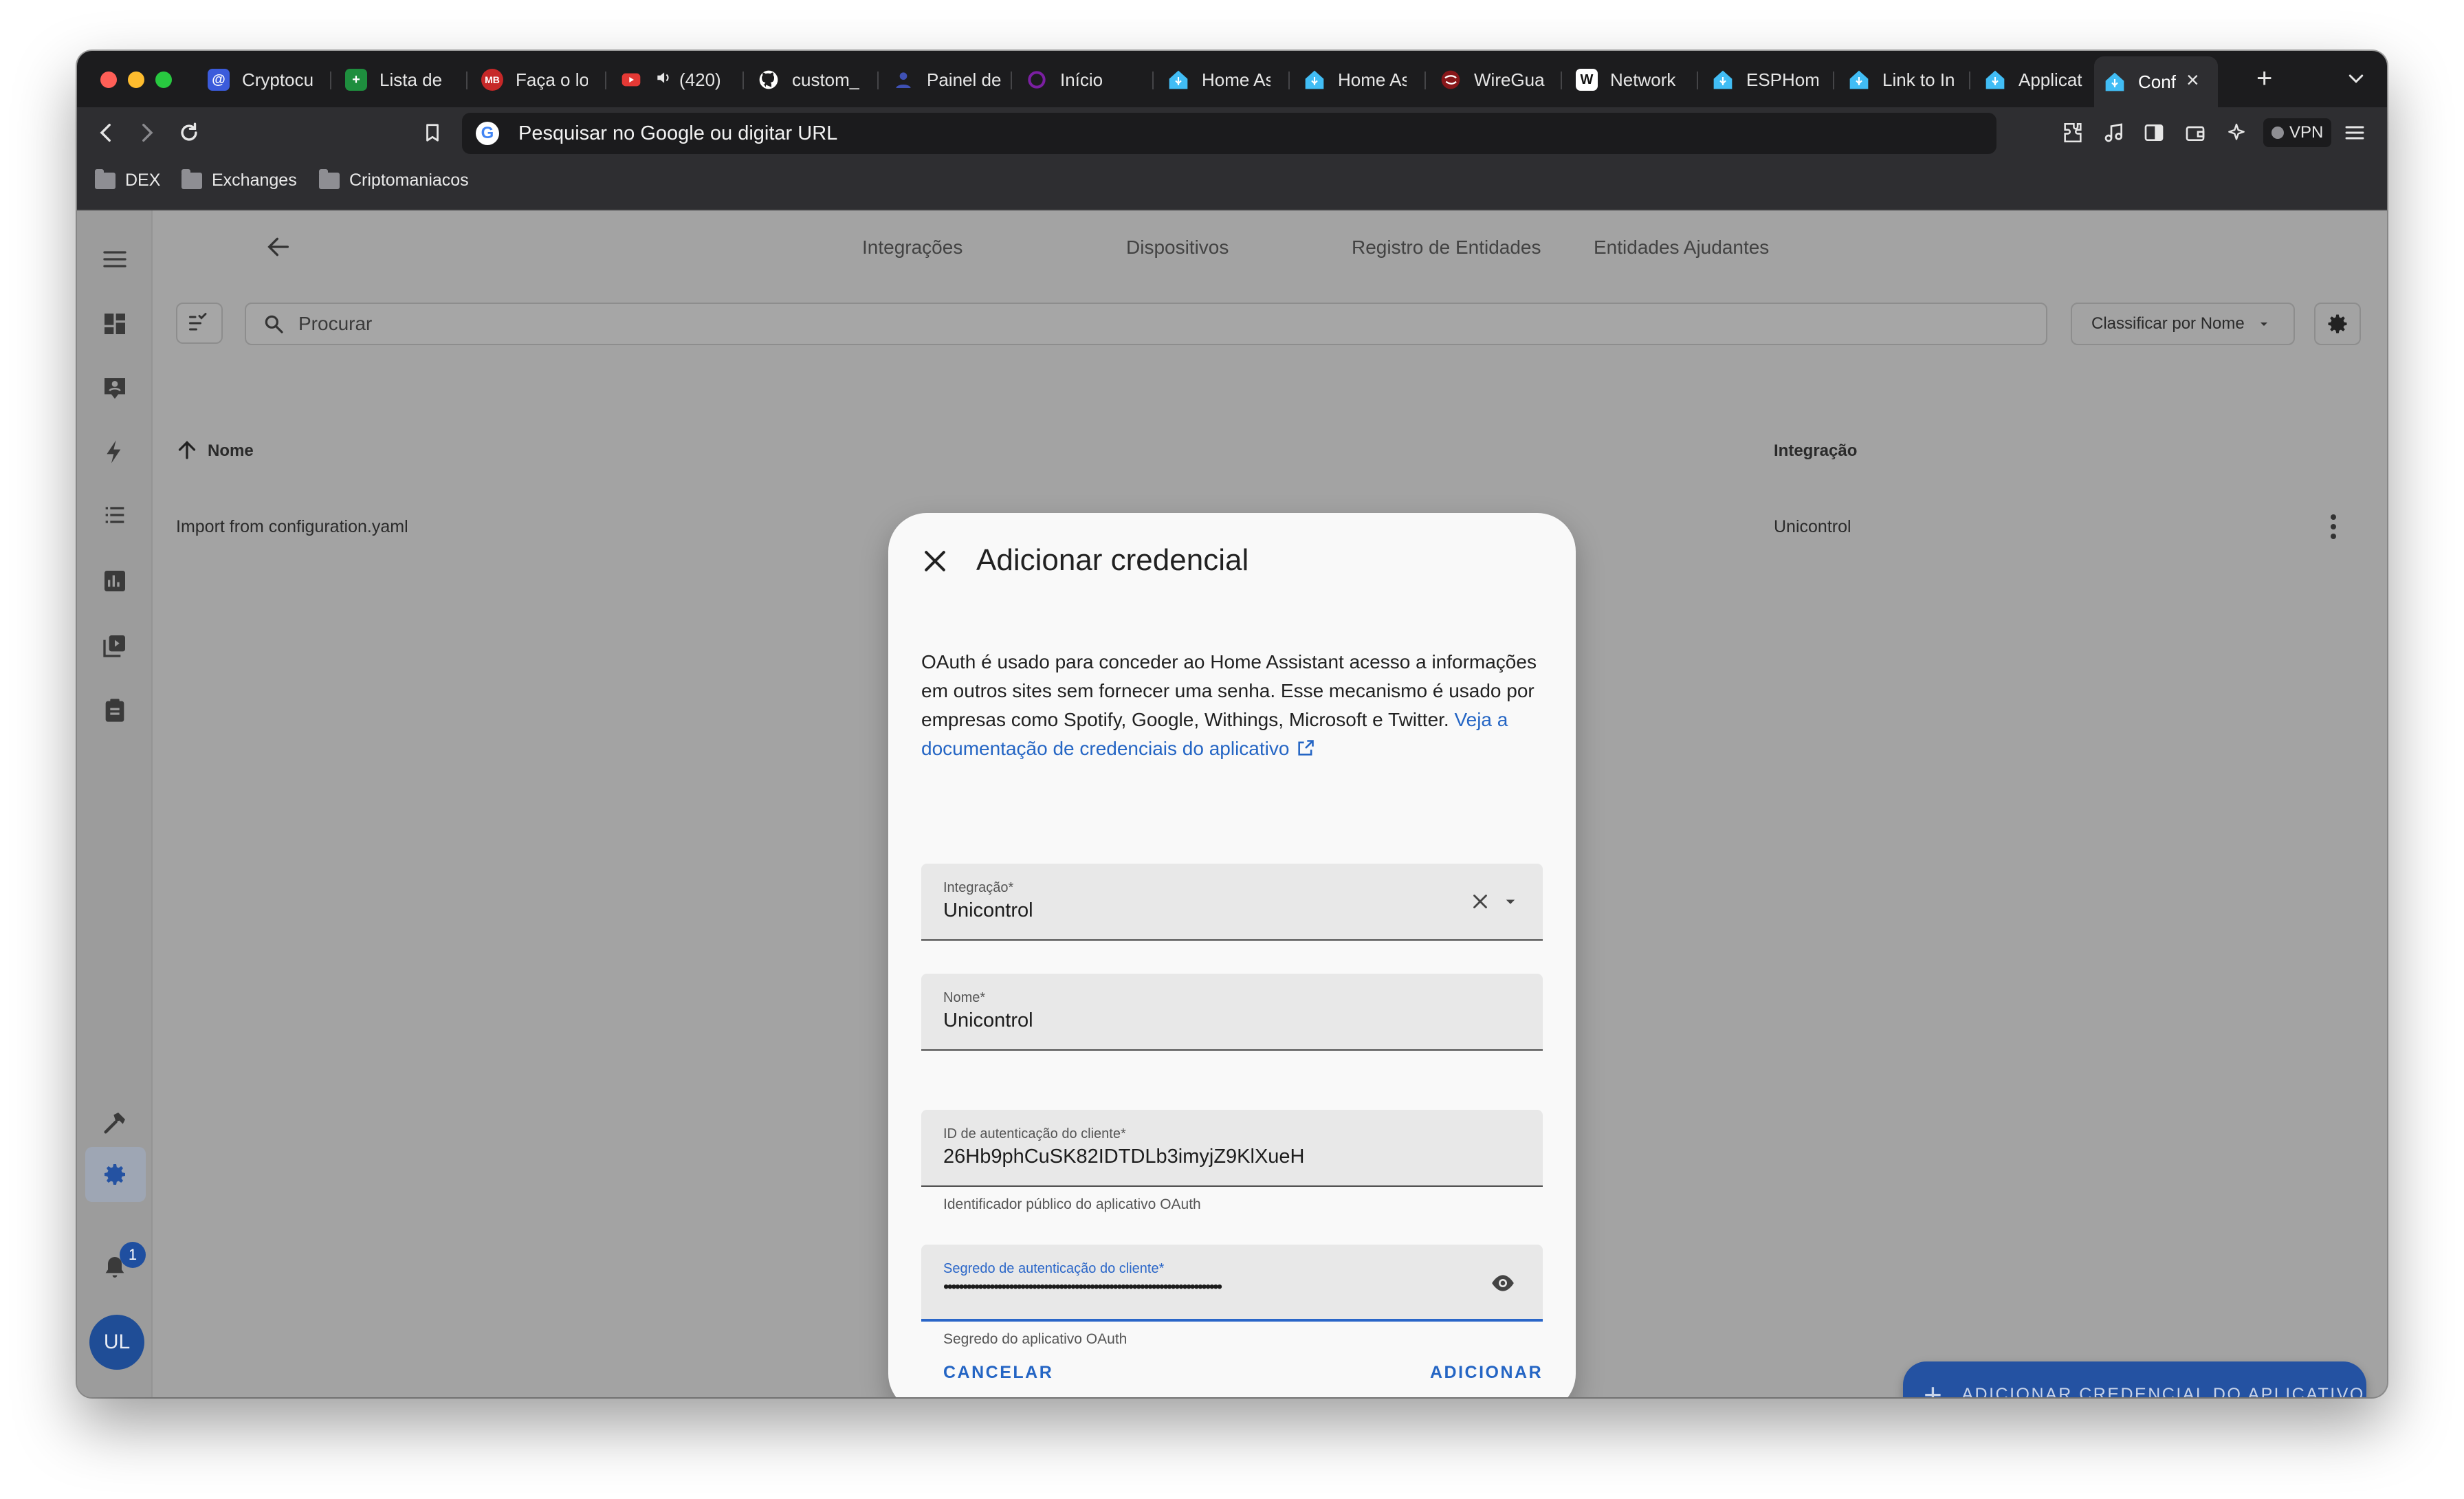  Describe the element at coordinates (1232, 902) in the screenshot. I see `integration-select: Integração* Unicontrol` at that location.